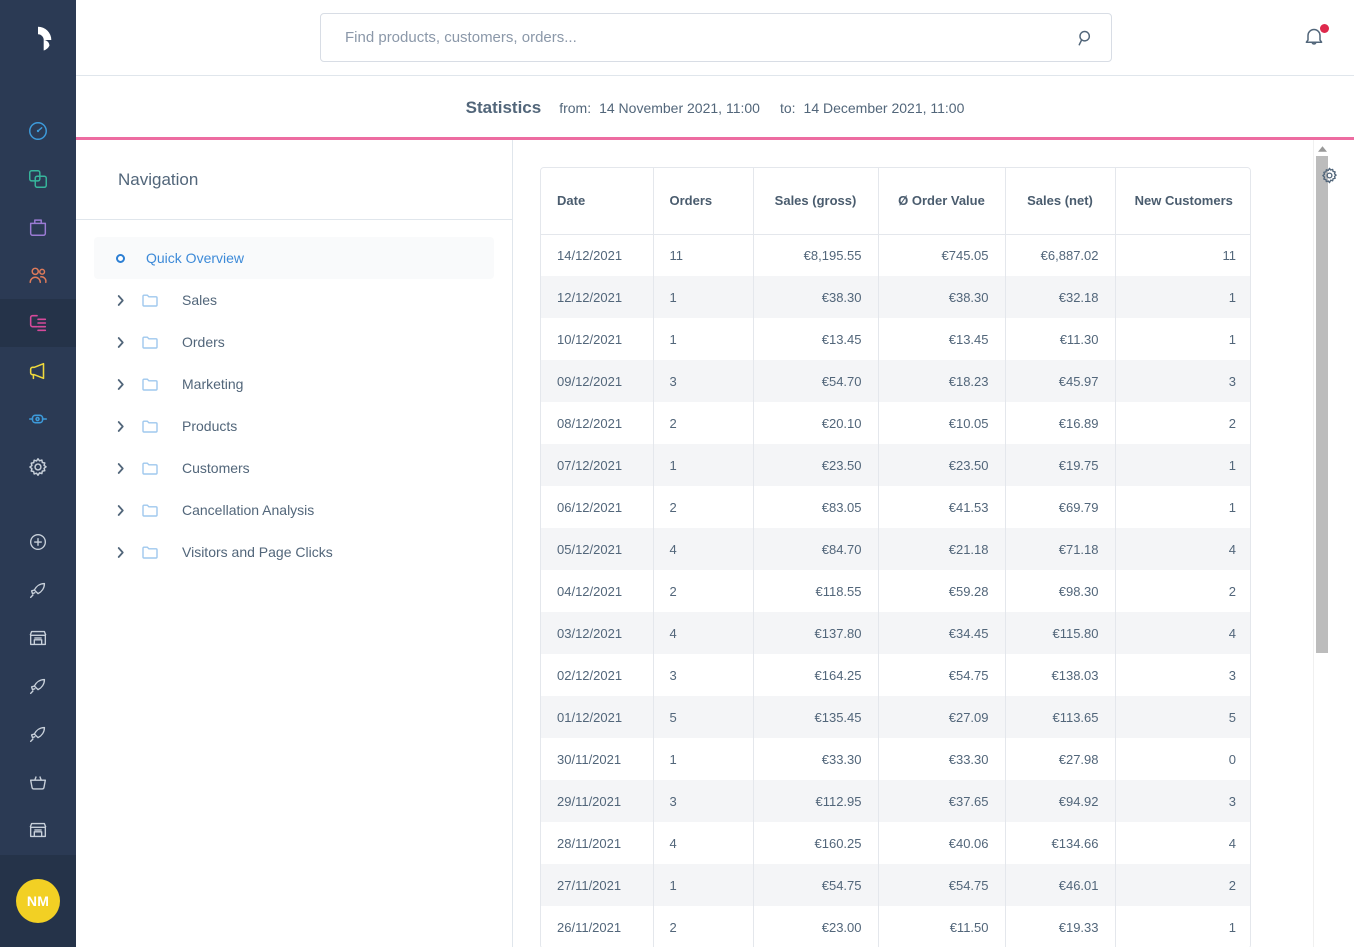 Image resolution: width=1354 pixels, height=947 pixels. I want to click on nav-item-label: Marketing, so click(213, 384).